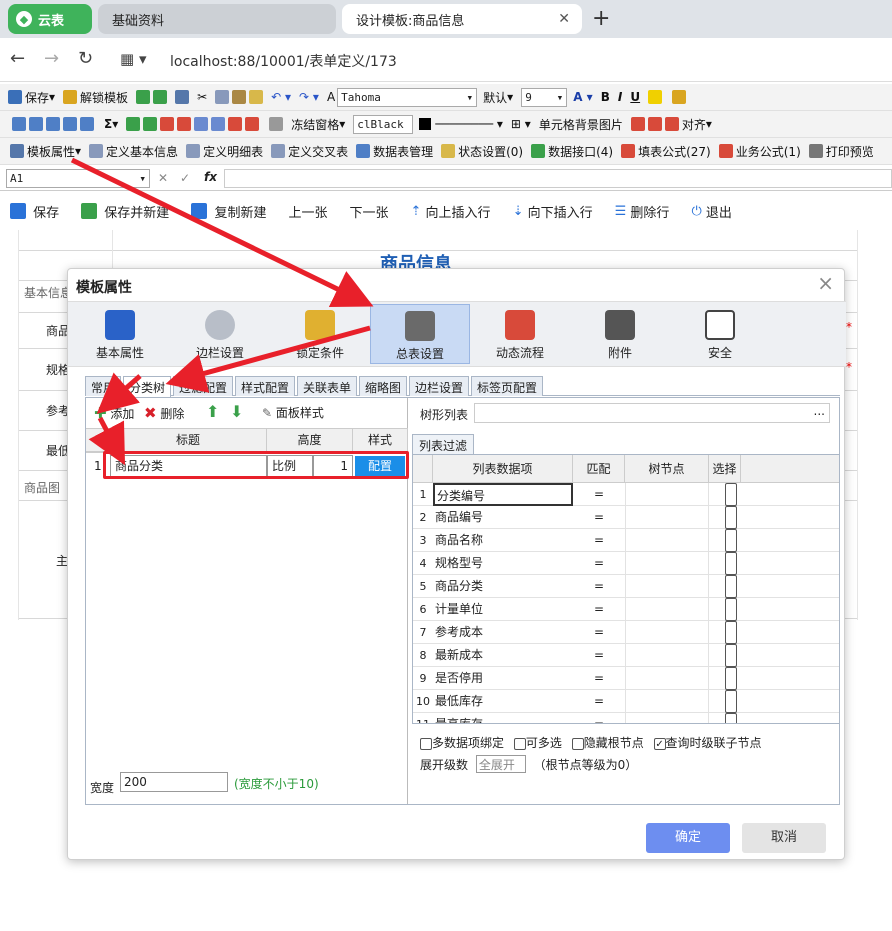  Describe the element at coordinates (107, 441) in the screenshot. I see `arrow-to-title-row` at that location.